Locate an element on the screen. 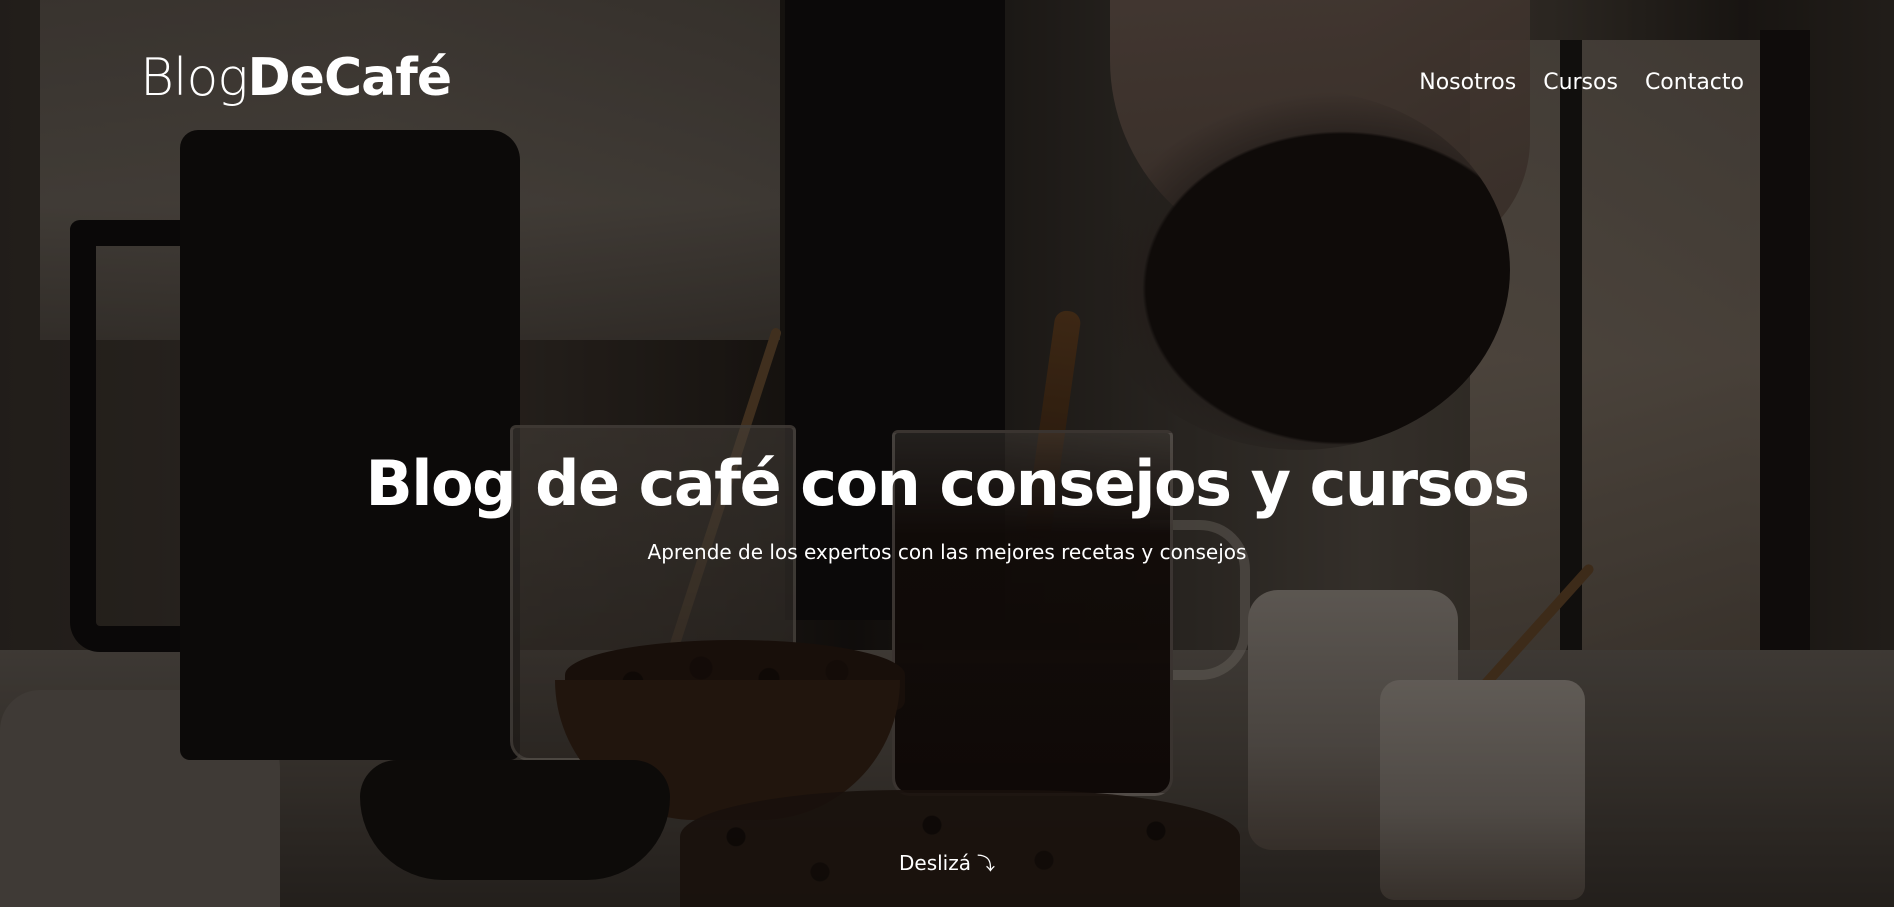  site-logo: BlogDeCafé is located at coordinates (296, 78).